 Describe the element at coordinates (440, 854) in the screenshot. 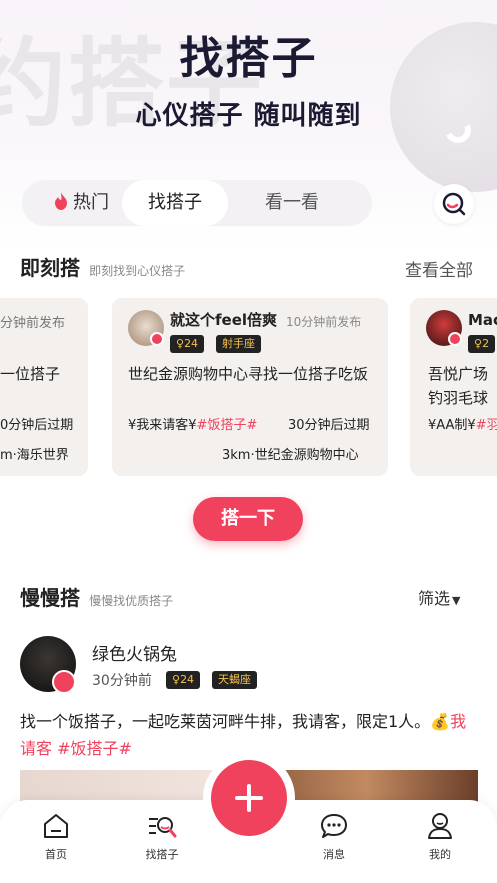

I see `tabbar-profile-label: 我的` at that location.